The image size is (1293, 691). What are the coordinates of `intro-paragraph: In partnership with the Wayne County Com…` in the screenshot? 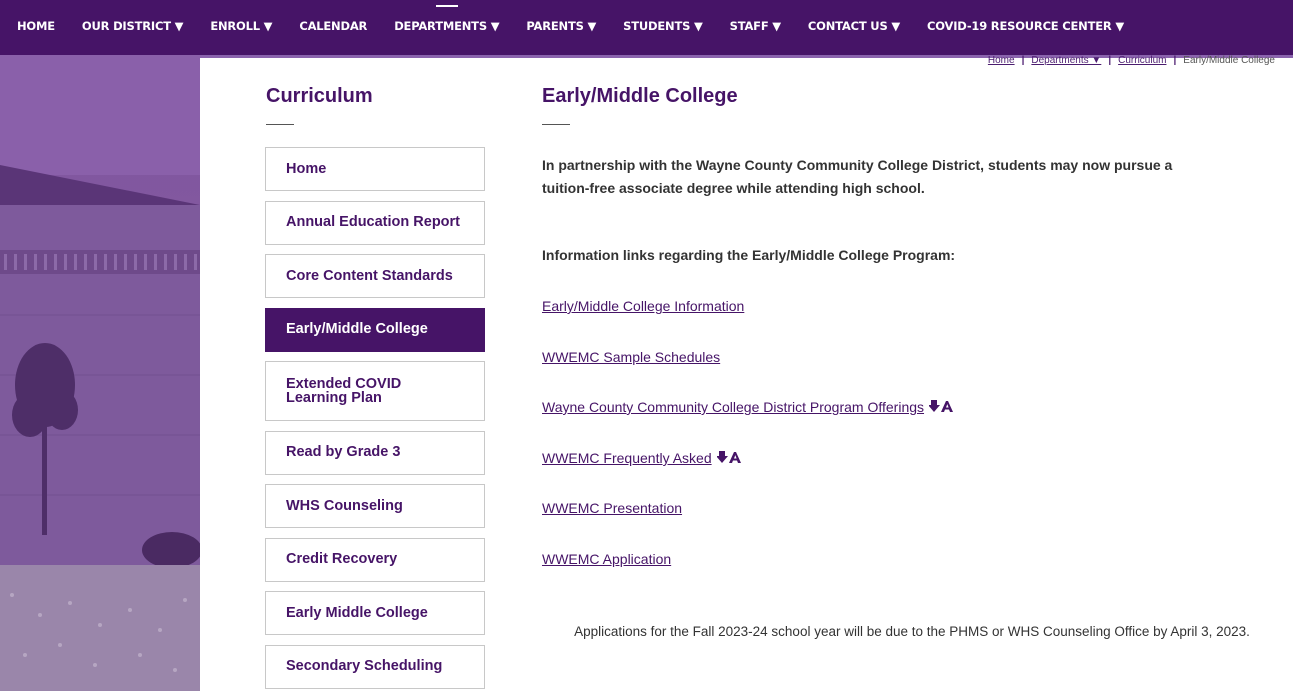 It's located at (857, 176).